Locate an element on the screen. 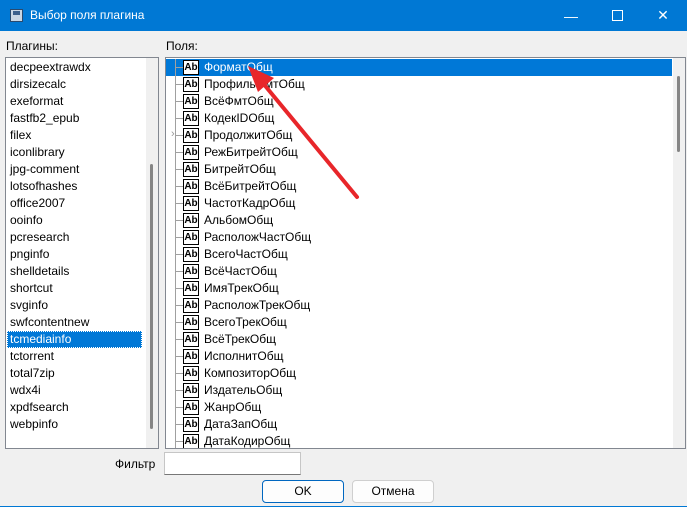 This screenshot has width=687, height=507. ok-button: OK is located at coordinates (303, 491).